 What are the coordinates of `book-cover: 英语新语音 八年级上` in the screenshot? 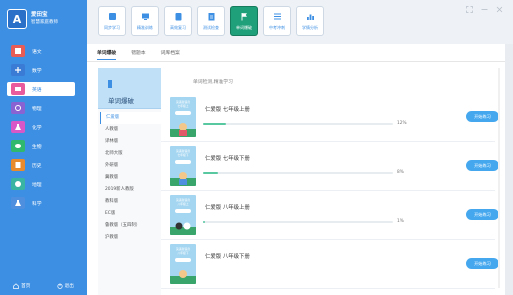 It's located at (183, 215).